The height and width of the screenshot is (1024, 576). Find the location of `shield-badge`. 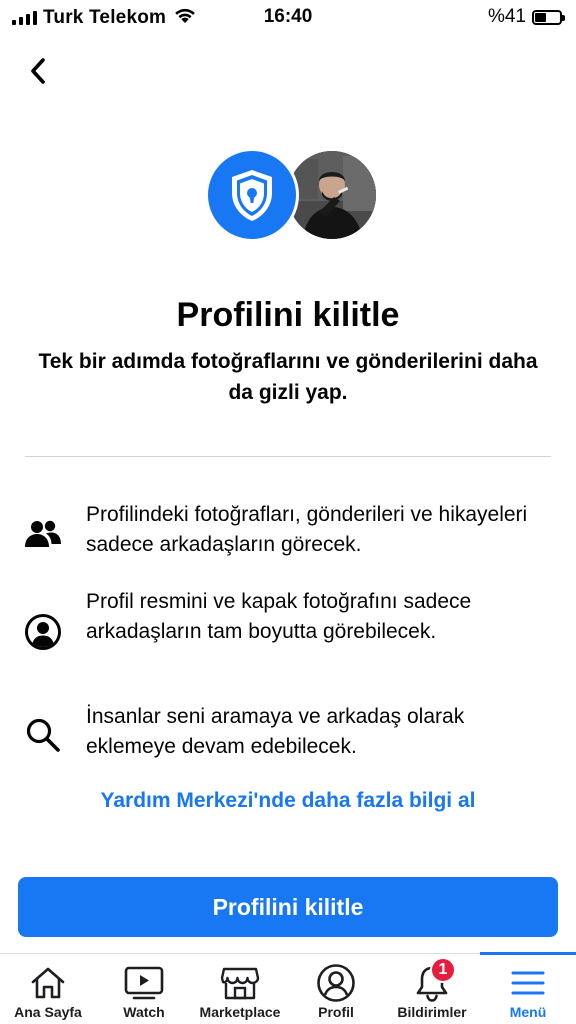

shield-badge is located at coordinates (252, 195).